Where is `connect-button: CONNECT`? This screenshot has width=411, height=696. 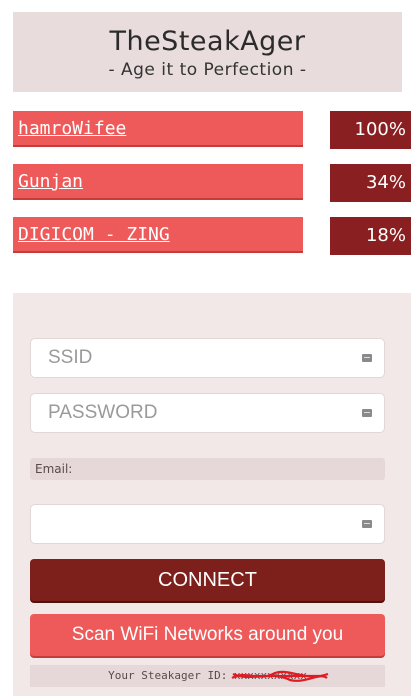
connect-button: CONNECT is located at coordinates (207, 580).